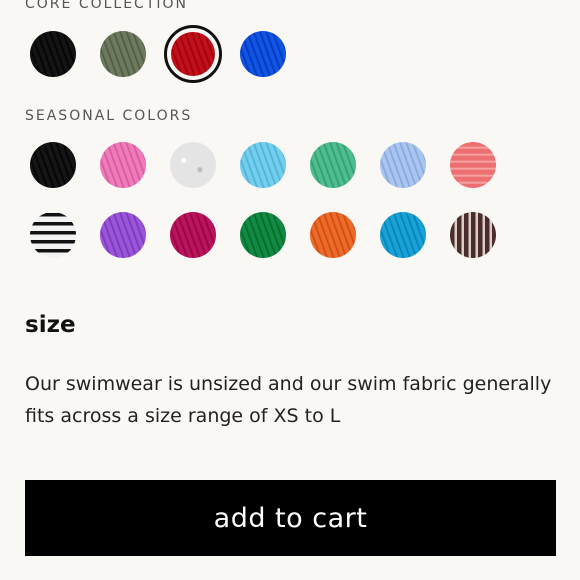 The height and width of the screenshot is (580, 580). I want to click on core-swatch-row, so click(290, 54).